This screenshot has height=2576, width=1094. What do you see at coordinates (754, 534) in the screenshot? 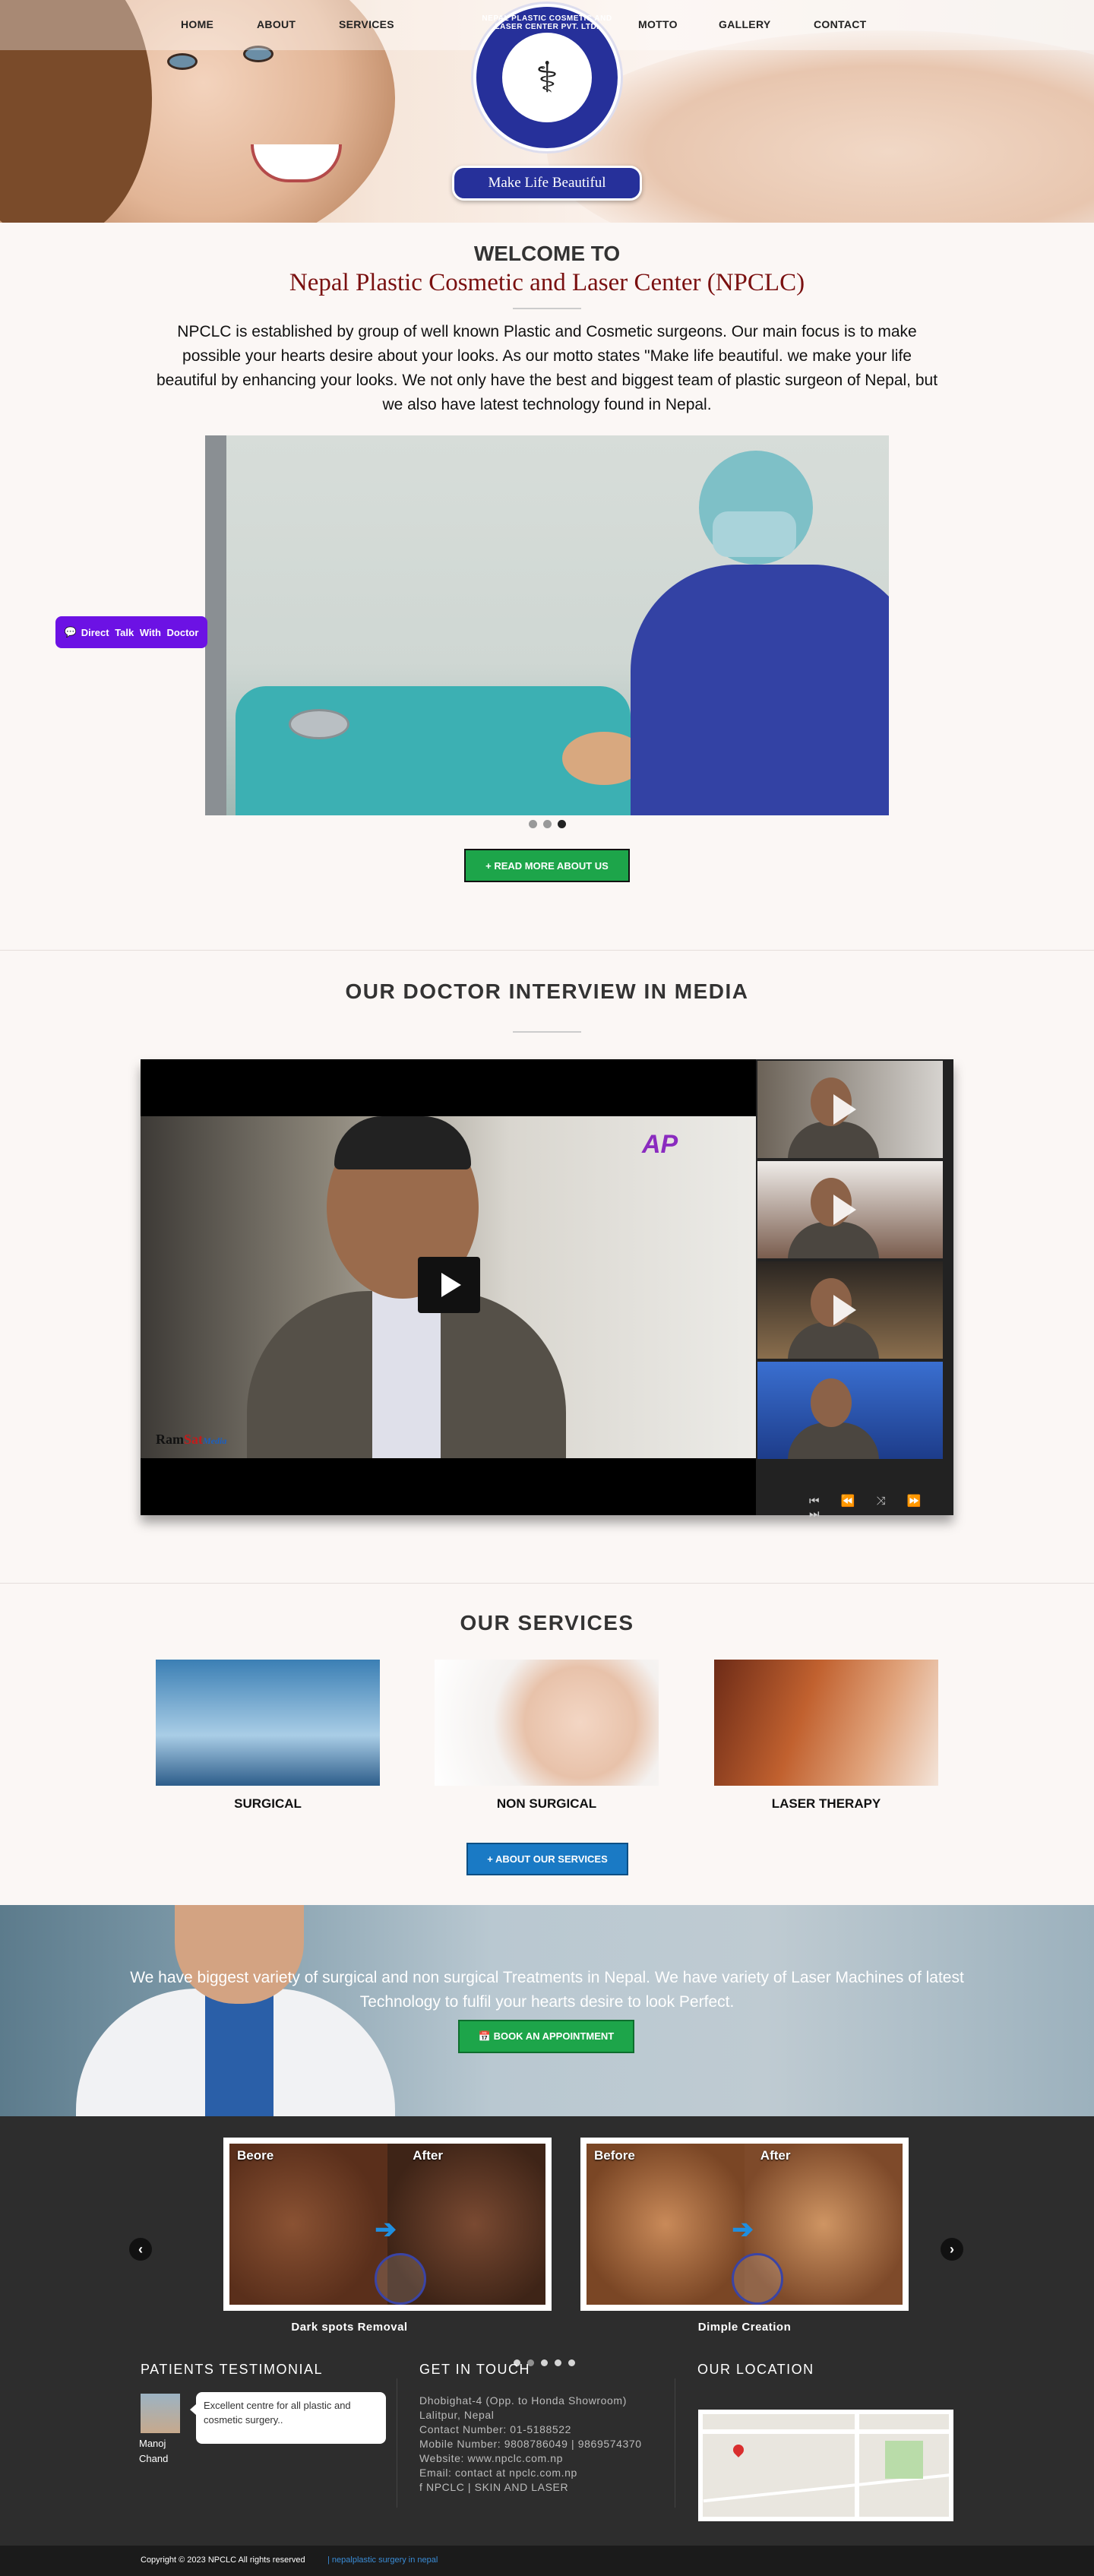
I see `surgeon-mask` at bounding box center [754, 534].